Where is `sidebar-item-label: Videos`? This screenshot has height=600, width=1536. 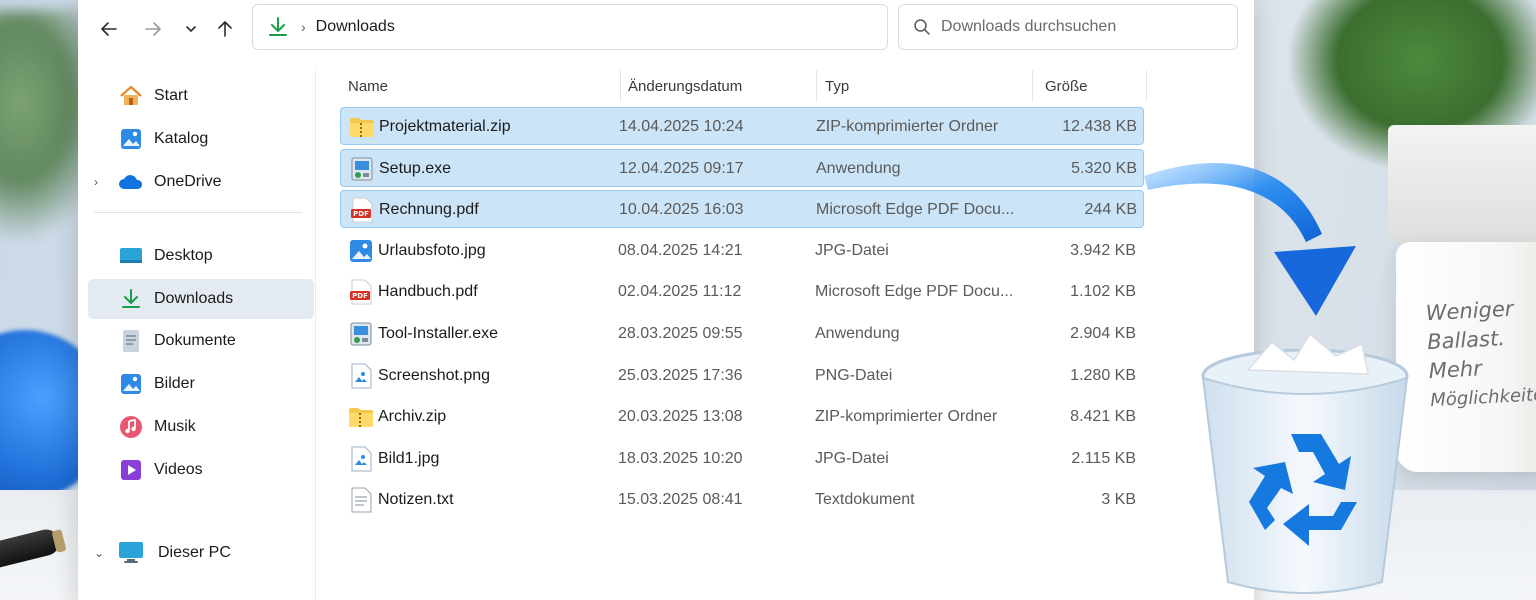
sidebar-item-label: Videos is located at coordinates (178, 469).